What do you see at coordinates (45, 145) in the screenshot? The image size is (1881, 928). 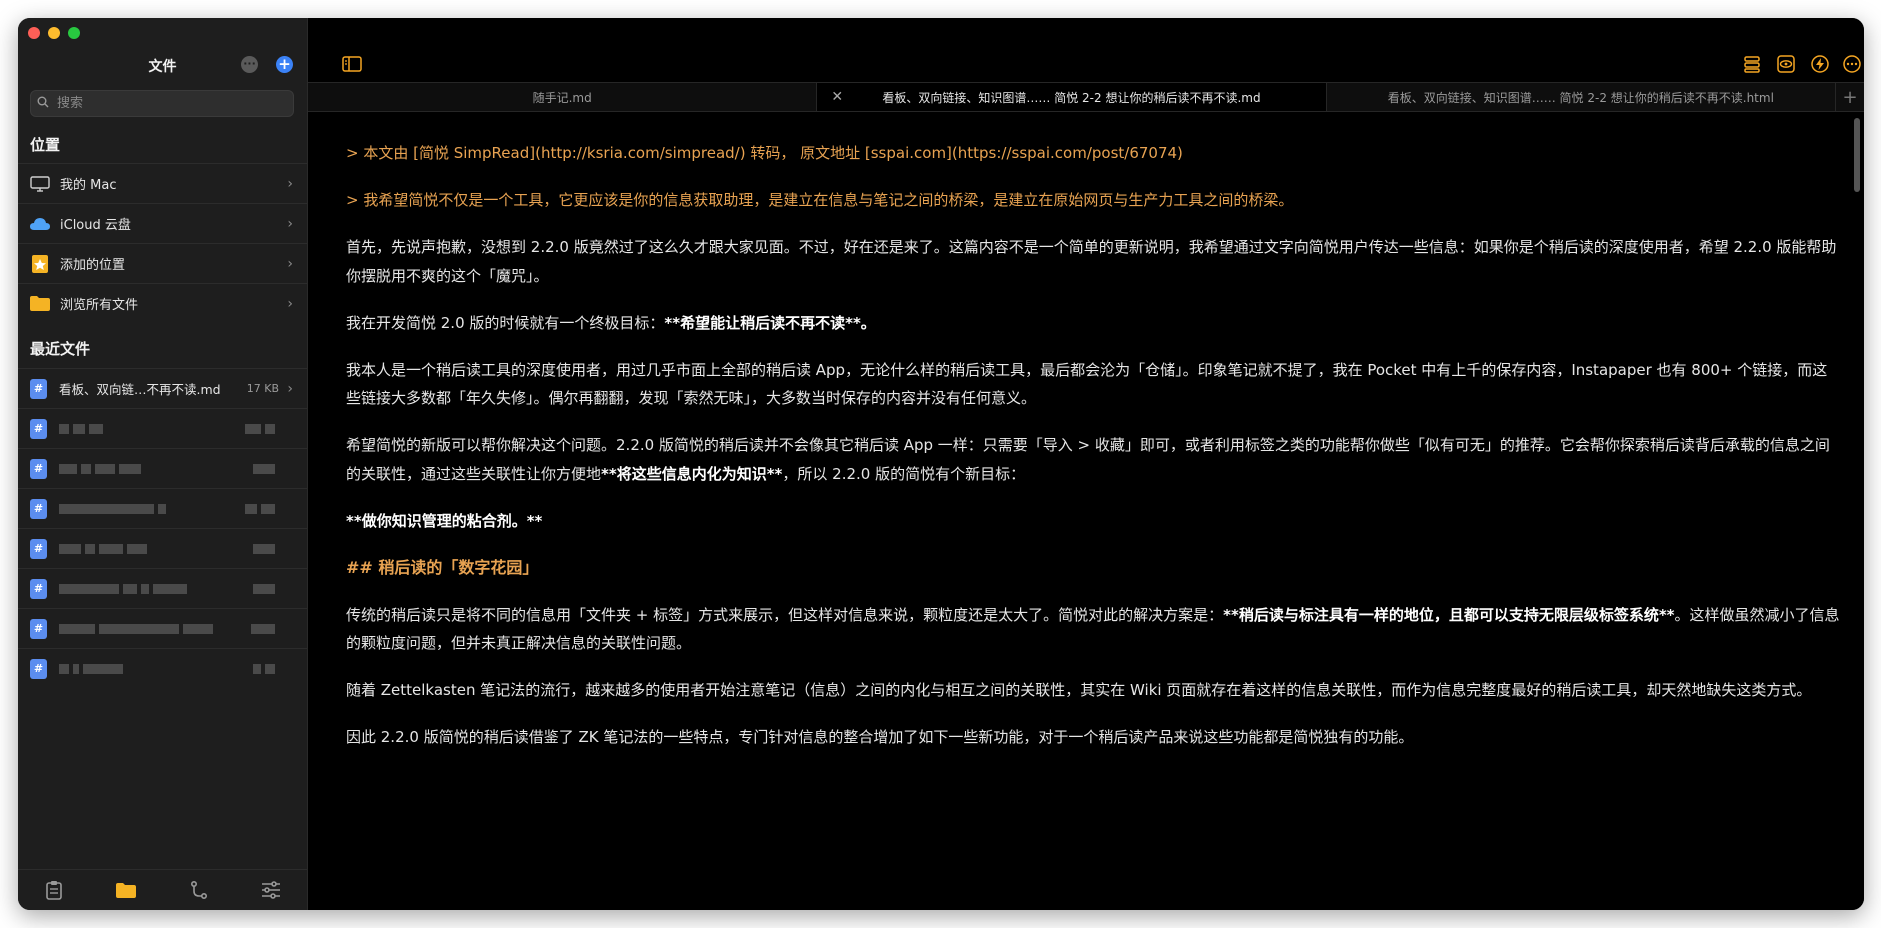 I see `location-header: 位置` at bounding box center [45, 145].